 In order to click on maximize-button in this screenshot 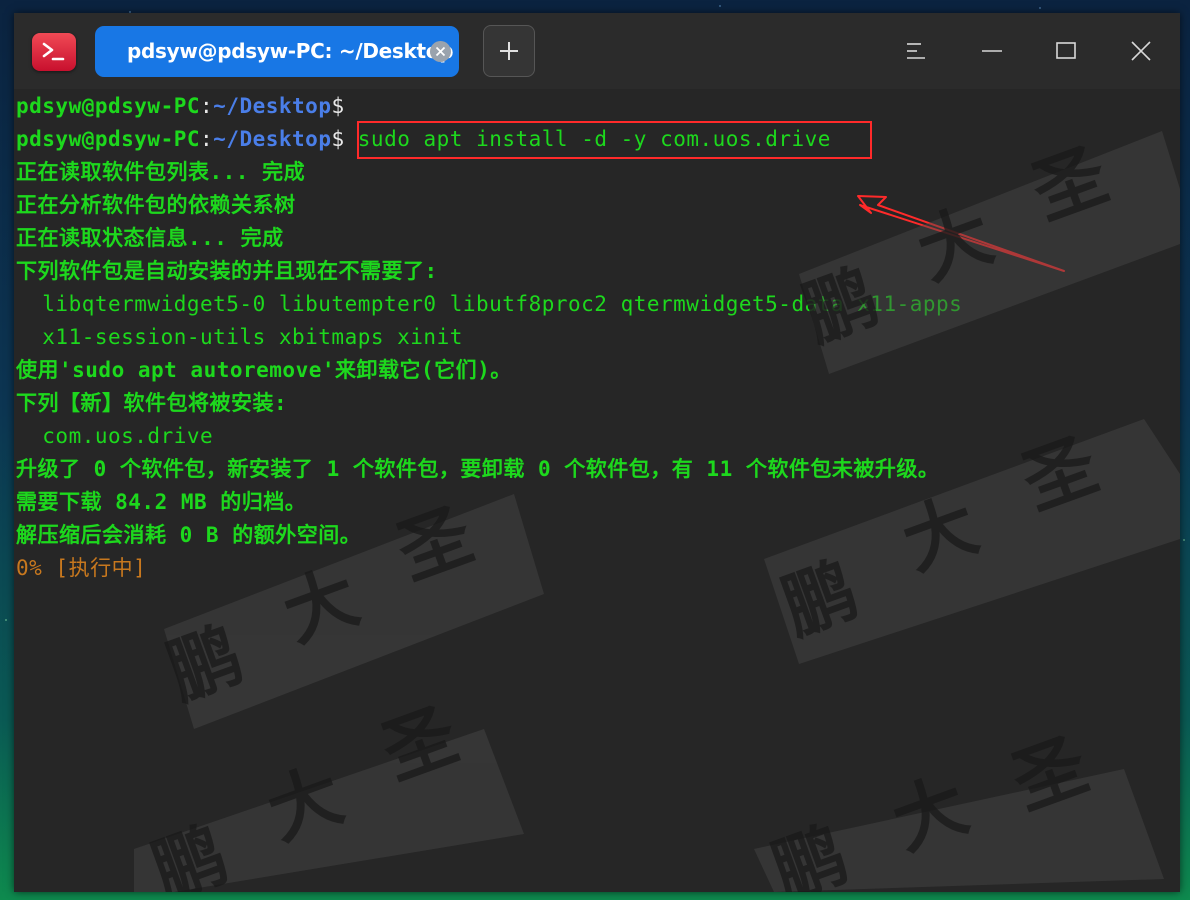, I will do `click(1066, 51)`.